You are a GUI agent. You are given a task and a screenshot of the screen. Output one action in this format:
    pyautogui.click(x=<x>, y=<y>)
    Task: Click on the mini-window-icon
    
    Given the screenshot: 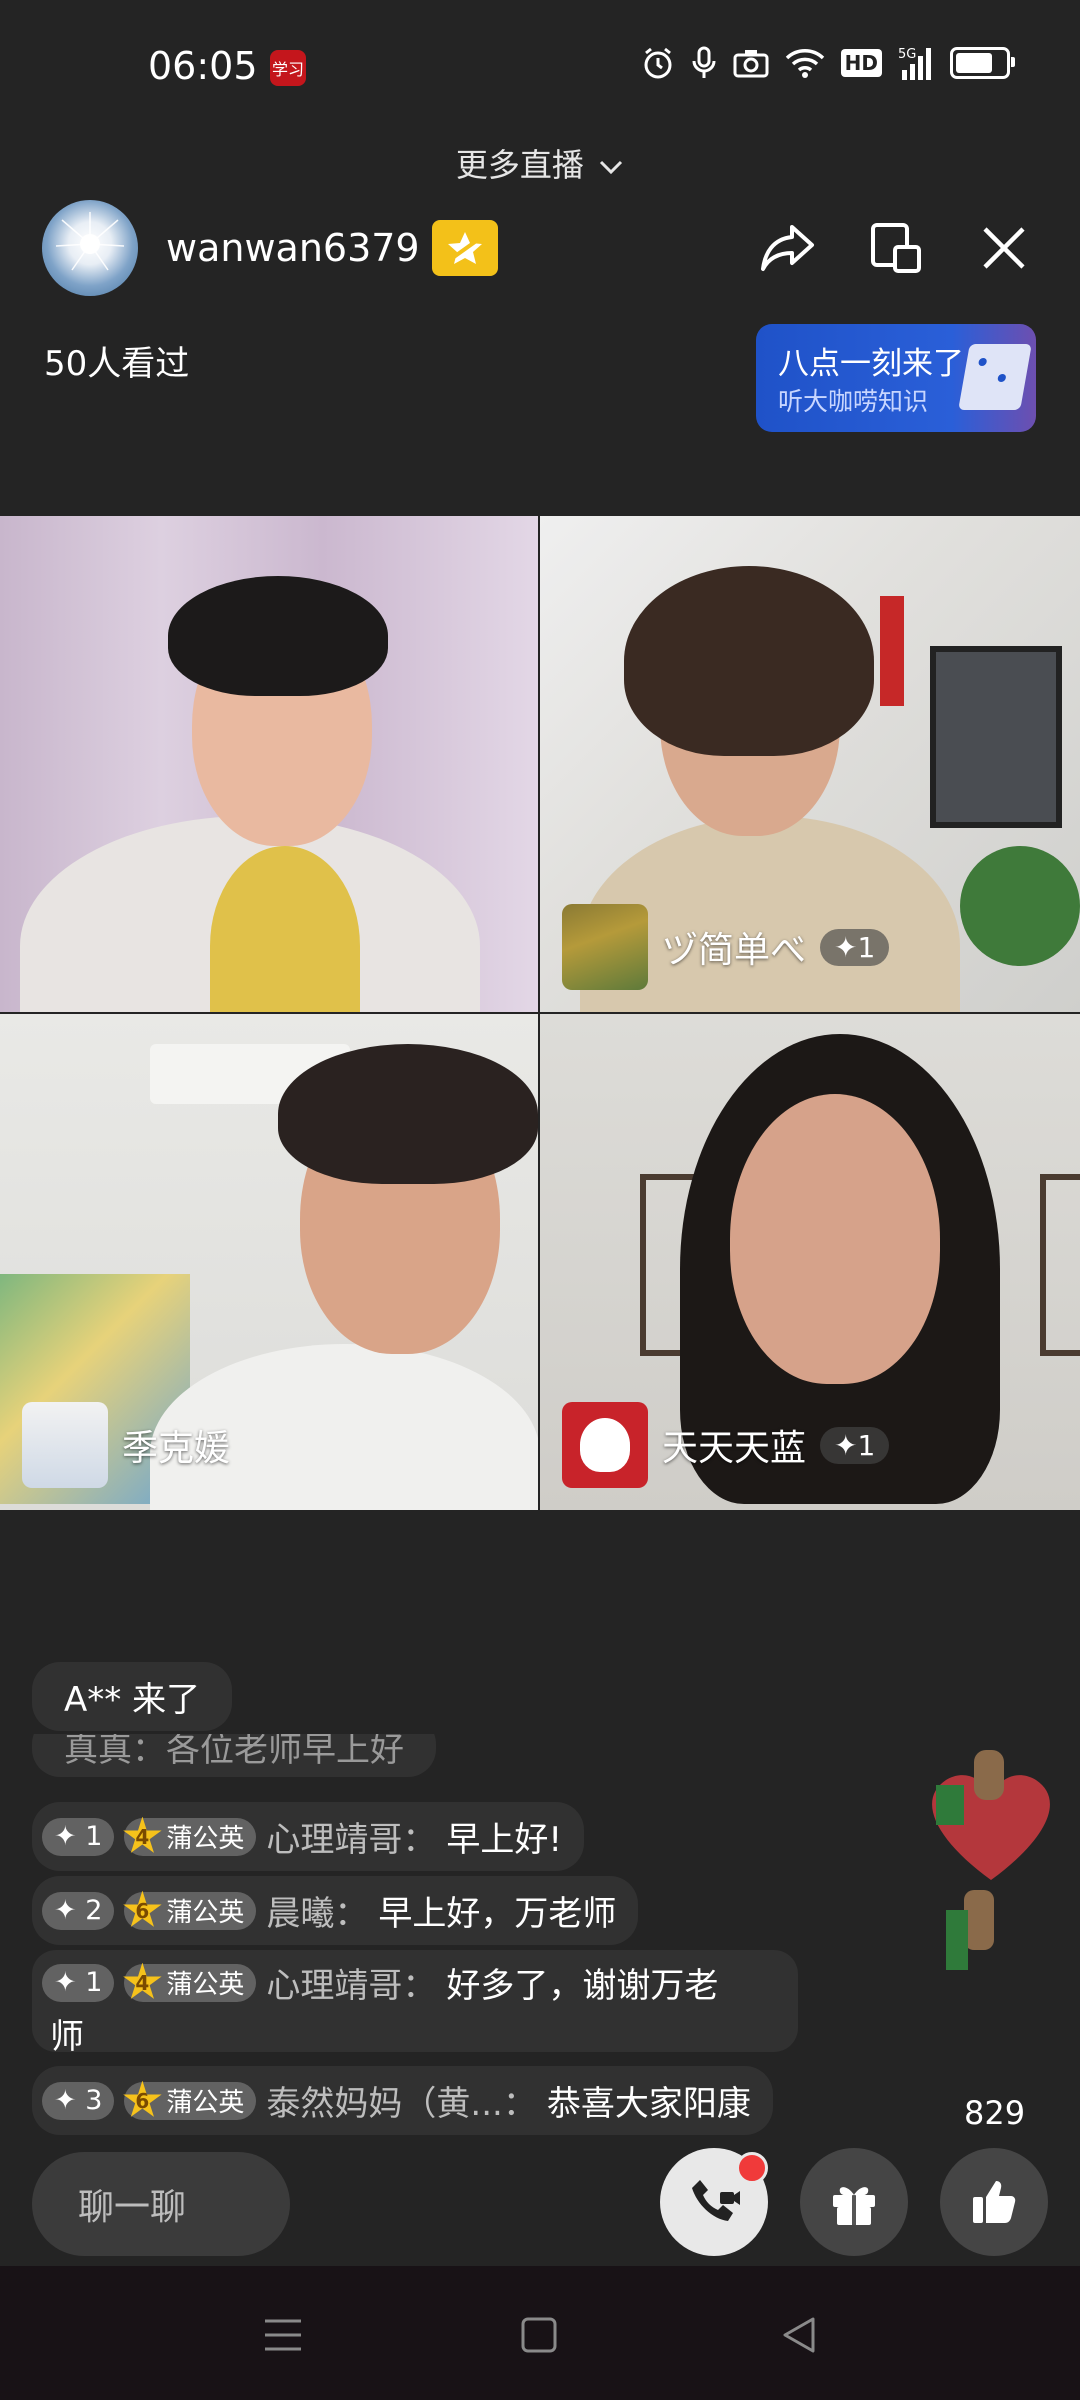 What is the action you would take?
    pyautogui.click(x=896, y=248)
    